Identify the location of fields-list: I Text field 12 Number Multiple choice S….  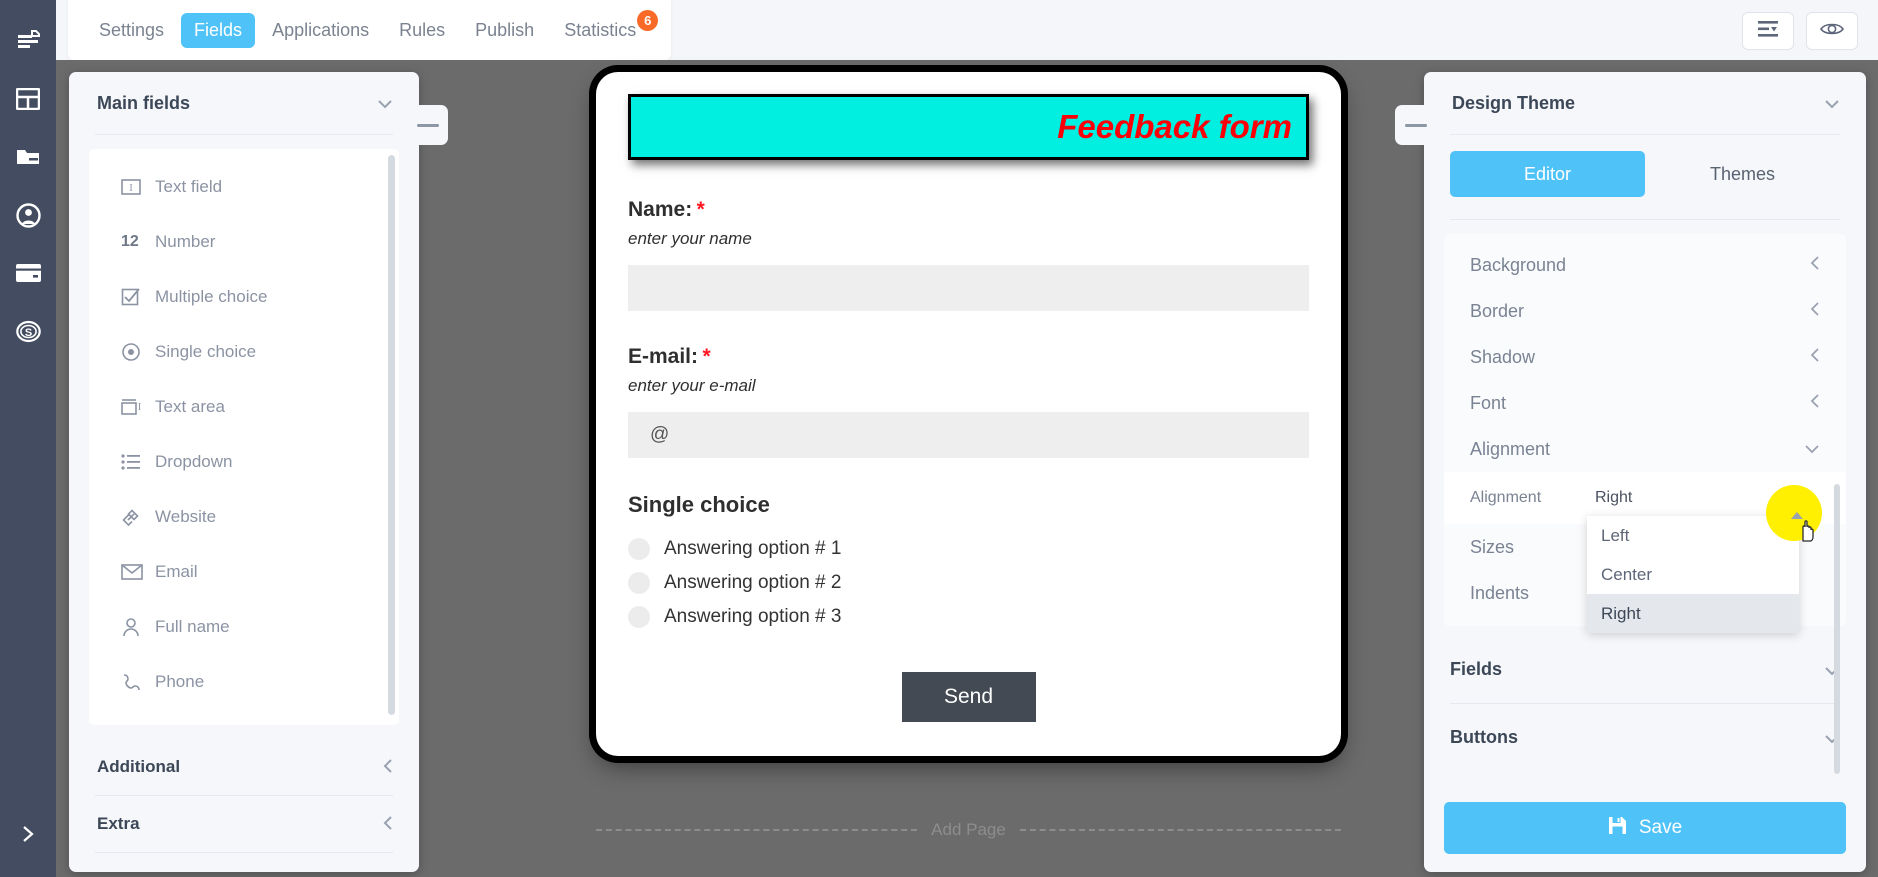
(244, 429).